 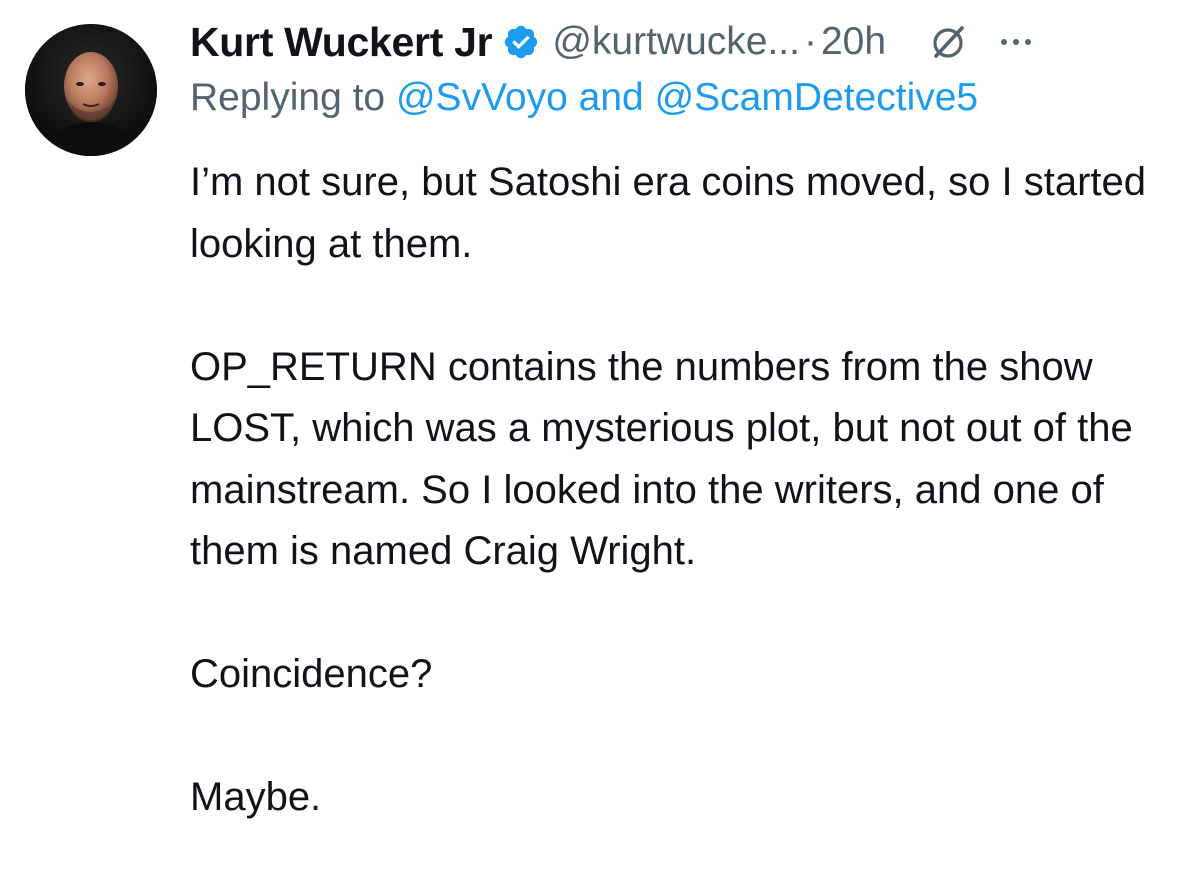 What do you see at coordinates (521, 42) in the screenshot?
I see `verified-badge-icon` at bounding box center [521, 42].